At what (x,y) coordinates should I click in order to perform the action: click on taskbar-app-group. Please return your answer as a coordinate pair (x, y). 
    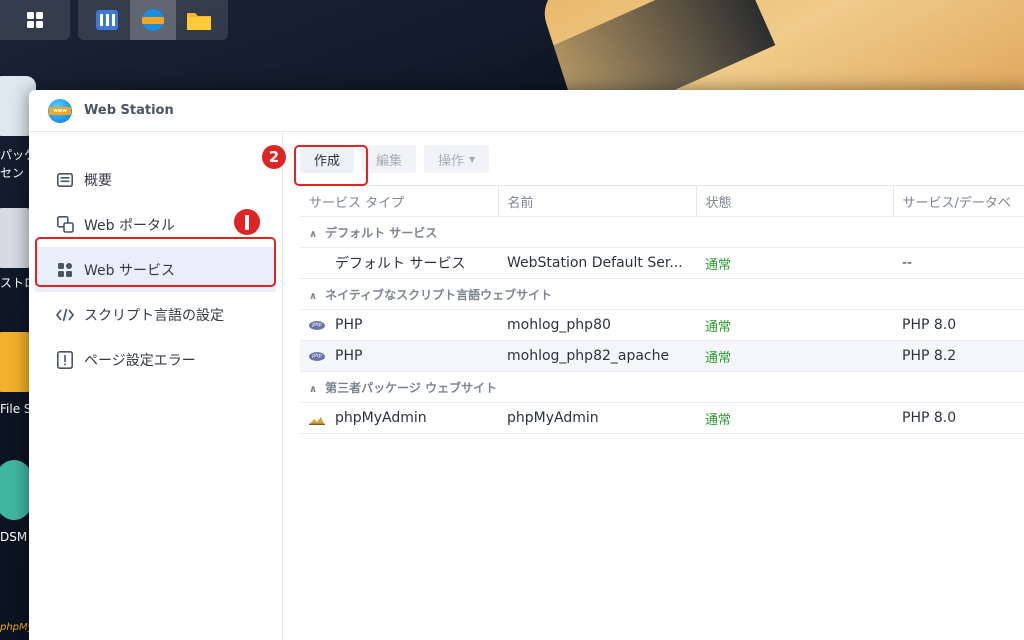
    Looking at the image, I should click on (153, 20).